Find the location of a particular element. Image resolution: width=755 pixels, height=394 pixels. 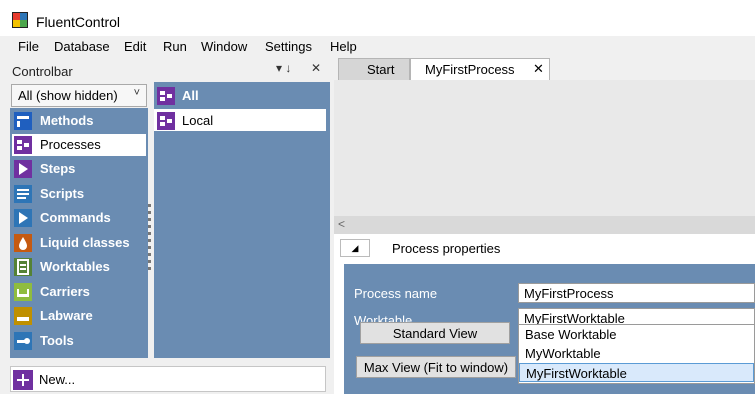

menu-run: Run is located at coordinates (175, 46).